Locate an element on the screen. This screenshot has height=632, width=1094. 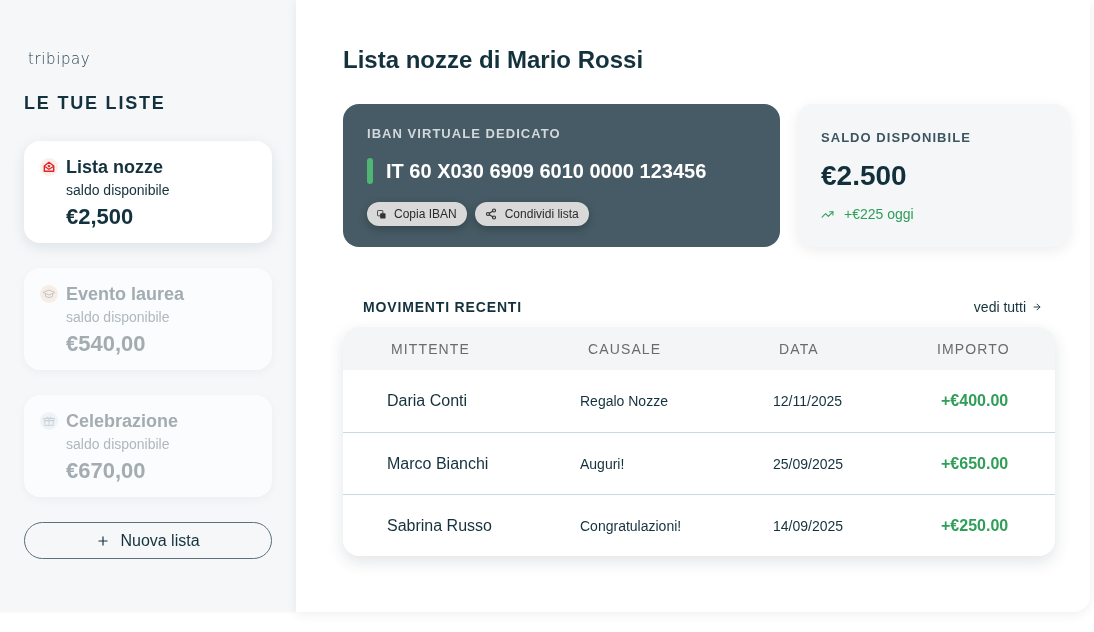
iban-number: IT 60 X030 6909 6010 0000 123456 is located at coordinates (546, 171).